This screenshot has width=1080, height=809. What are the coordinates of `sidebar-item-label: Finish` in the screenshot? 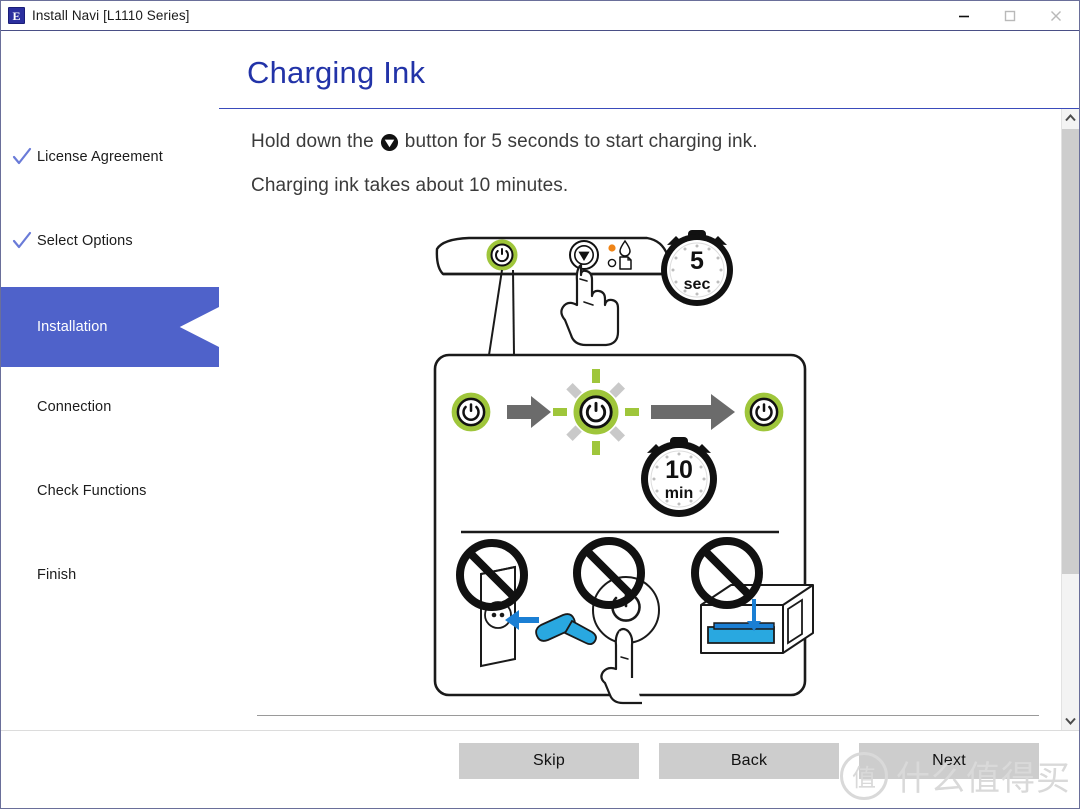 It's located at (57, 575).